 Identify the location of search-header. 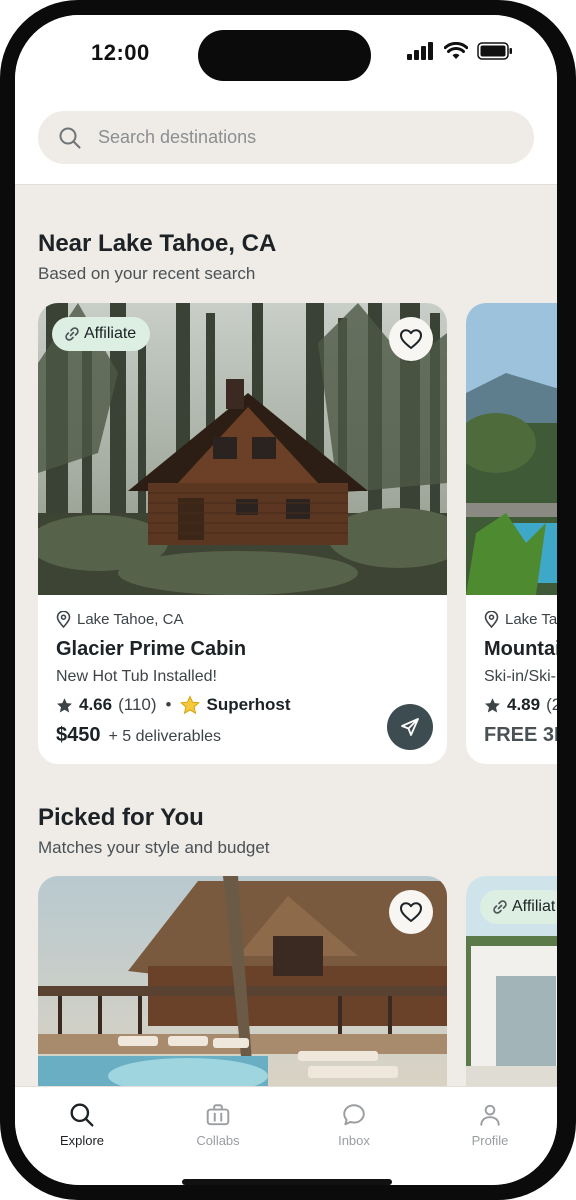
(286, 142).